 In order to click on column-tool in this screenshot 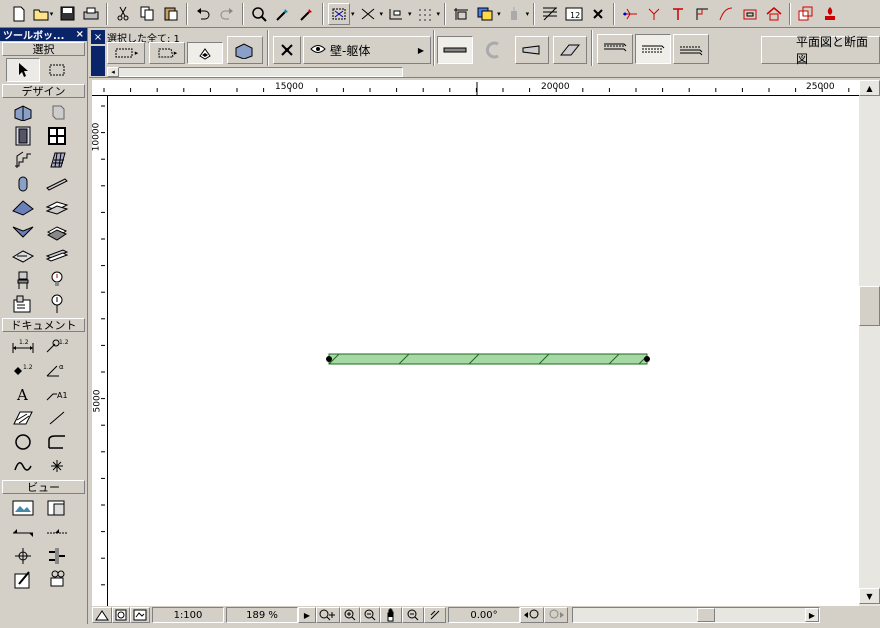, I will do `click(57, 112)`.